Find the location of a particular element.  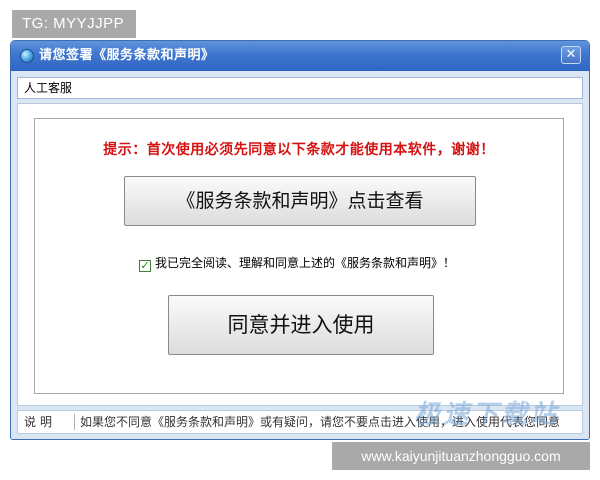

view-terms-button: 《服务条款和声明》点击查看 is located at coordinates (300, 201).